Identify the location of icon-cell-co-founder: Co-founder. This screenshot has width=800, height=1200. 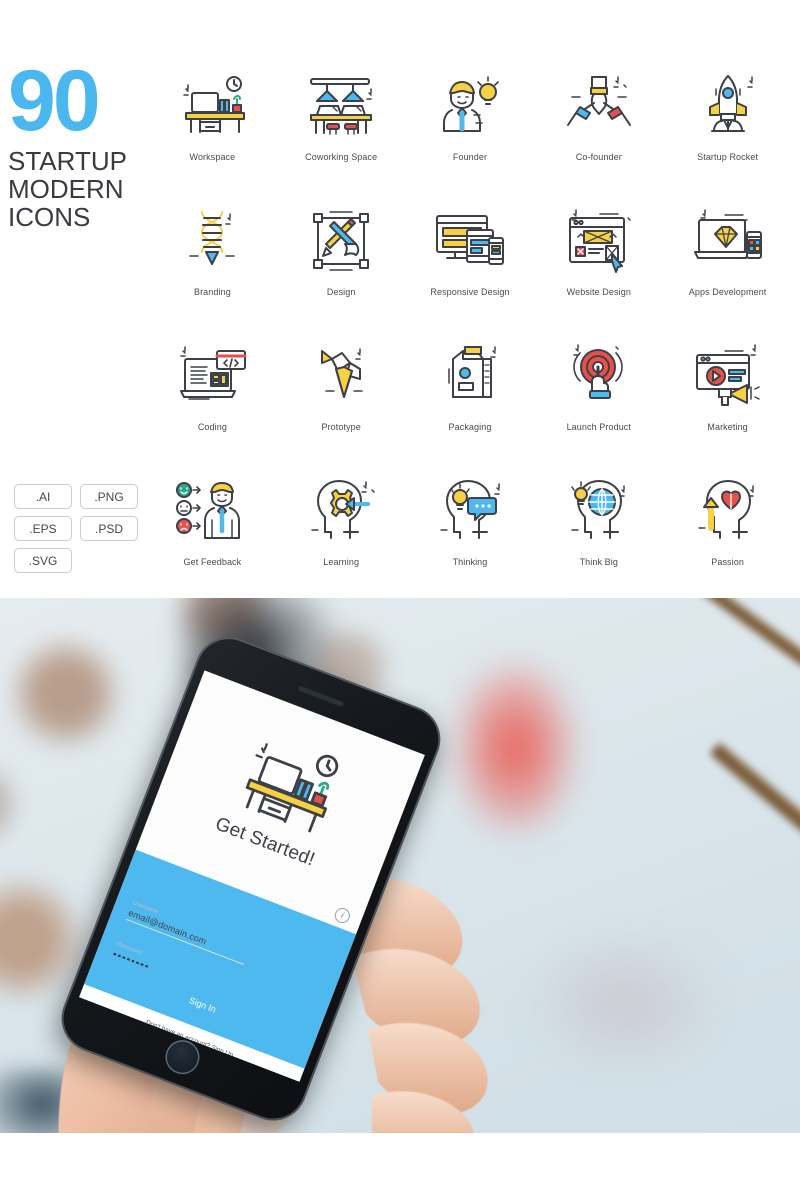
(598, 127).